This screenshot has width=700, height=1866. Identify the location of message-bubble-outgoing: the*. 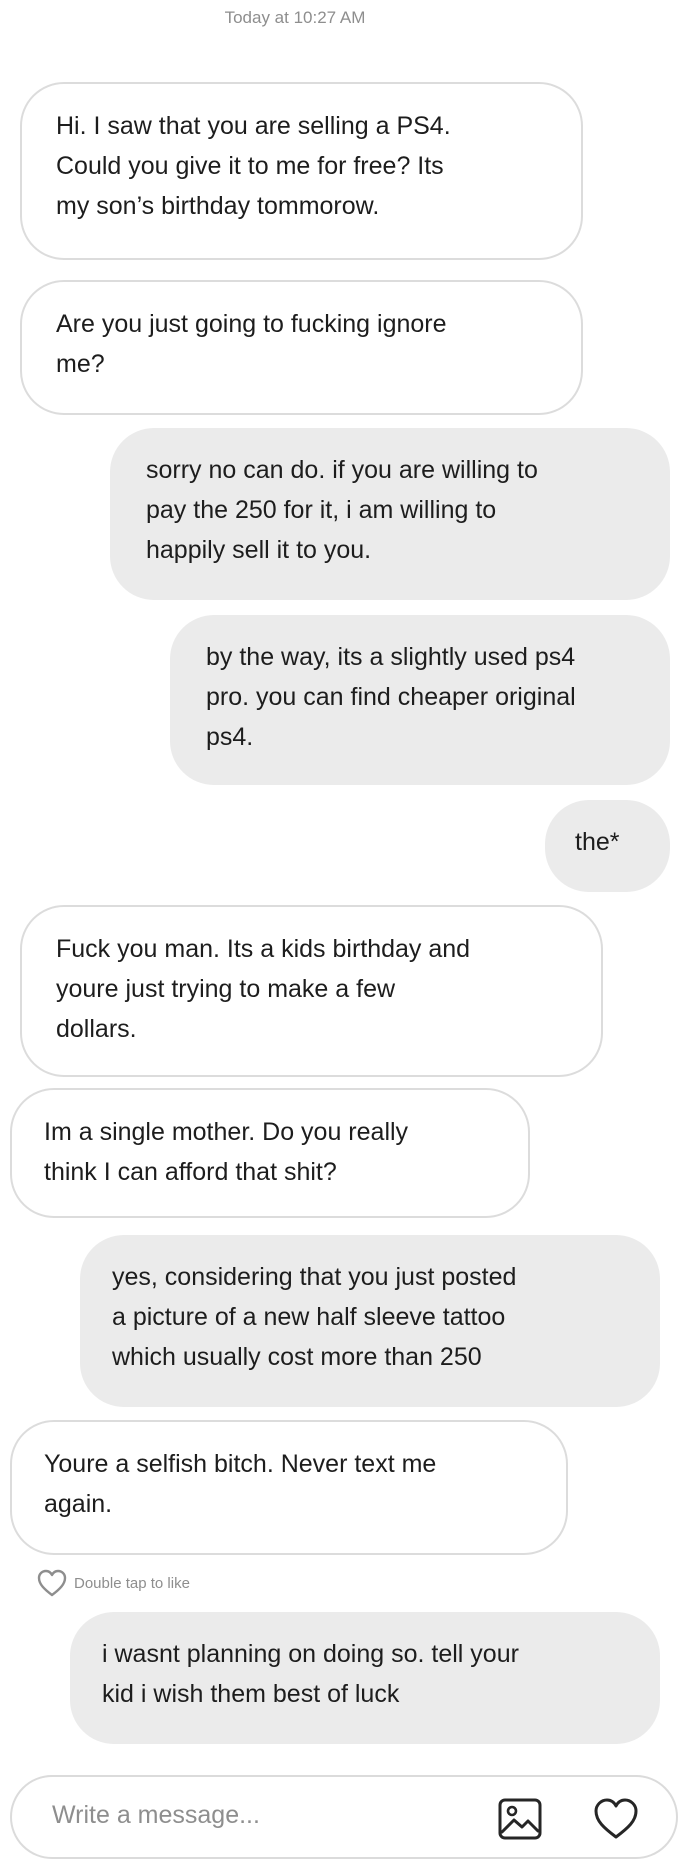
(607, 846).